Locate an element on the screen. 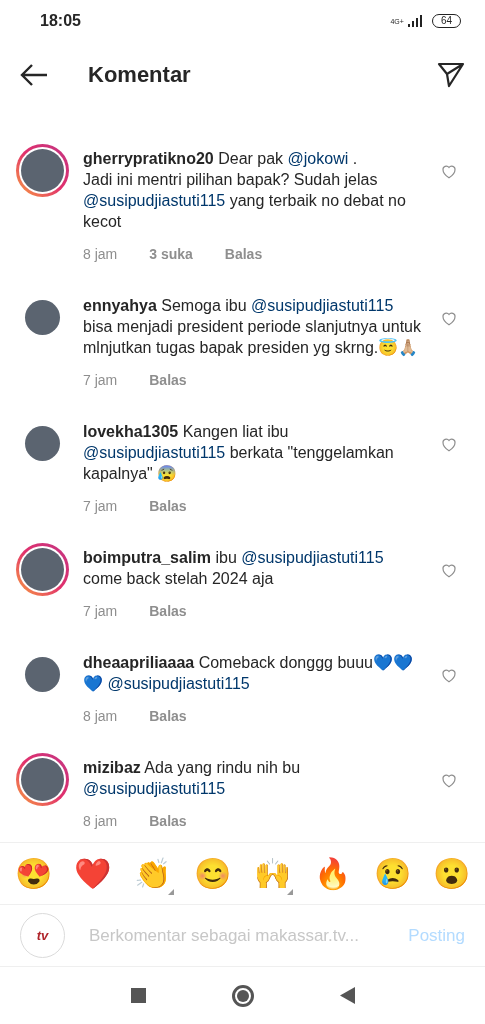 This screenshot has height=1024, width=485. emoji-button: 😍 is located at coordinates (33, 873).